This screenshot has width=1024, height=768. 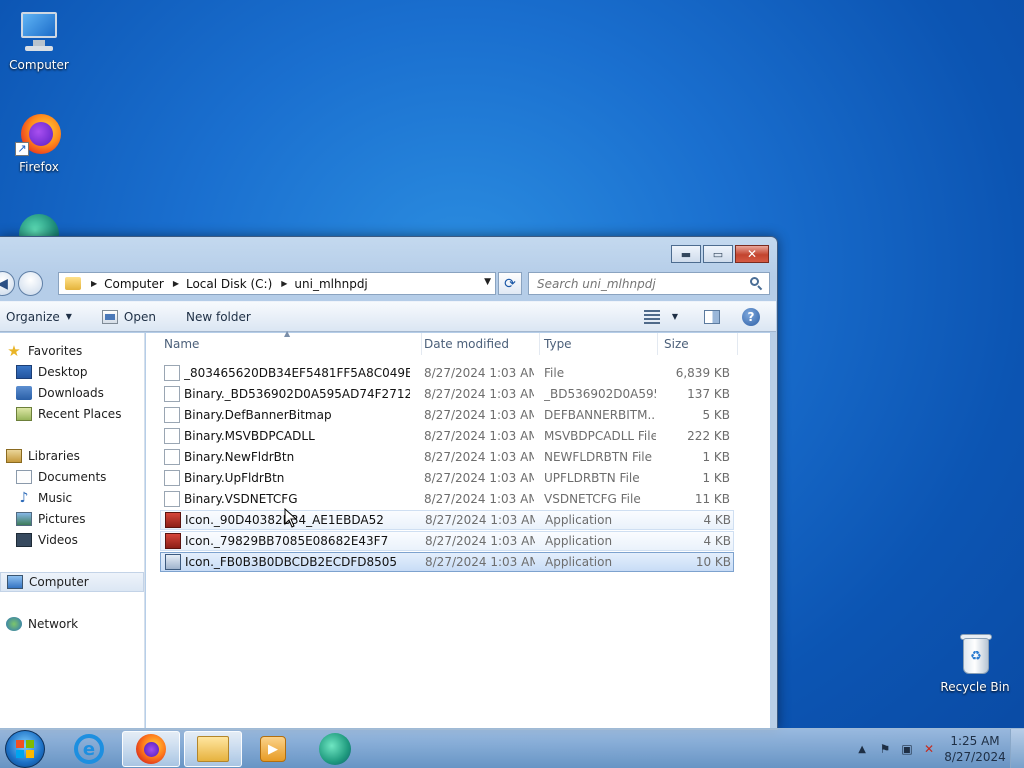 I want to click on open-button: Open, so click(x=129, y=317).